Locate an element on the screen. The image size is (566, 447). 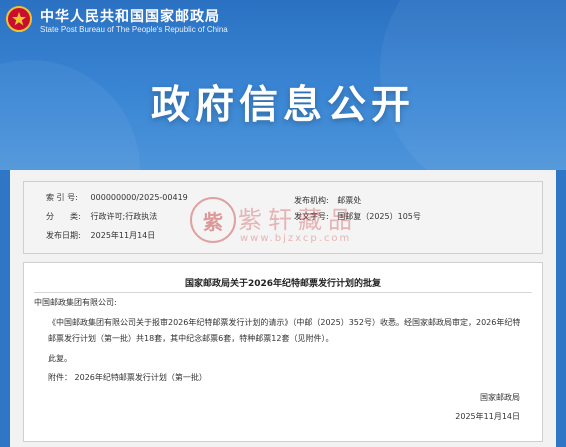
meta-category-row: 分 类: 行政许可;行政执法 is located at coordinates (101, 216).